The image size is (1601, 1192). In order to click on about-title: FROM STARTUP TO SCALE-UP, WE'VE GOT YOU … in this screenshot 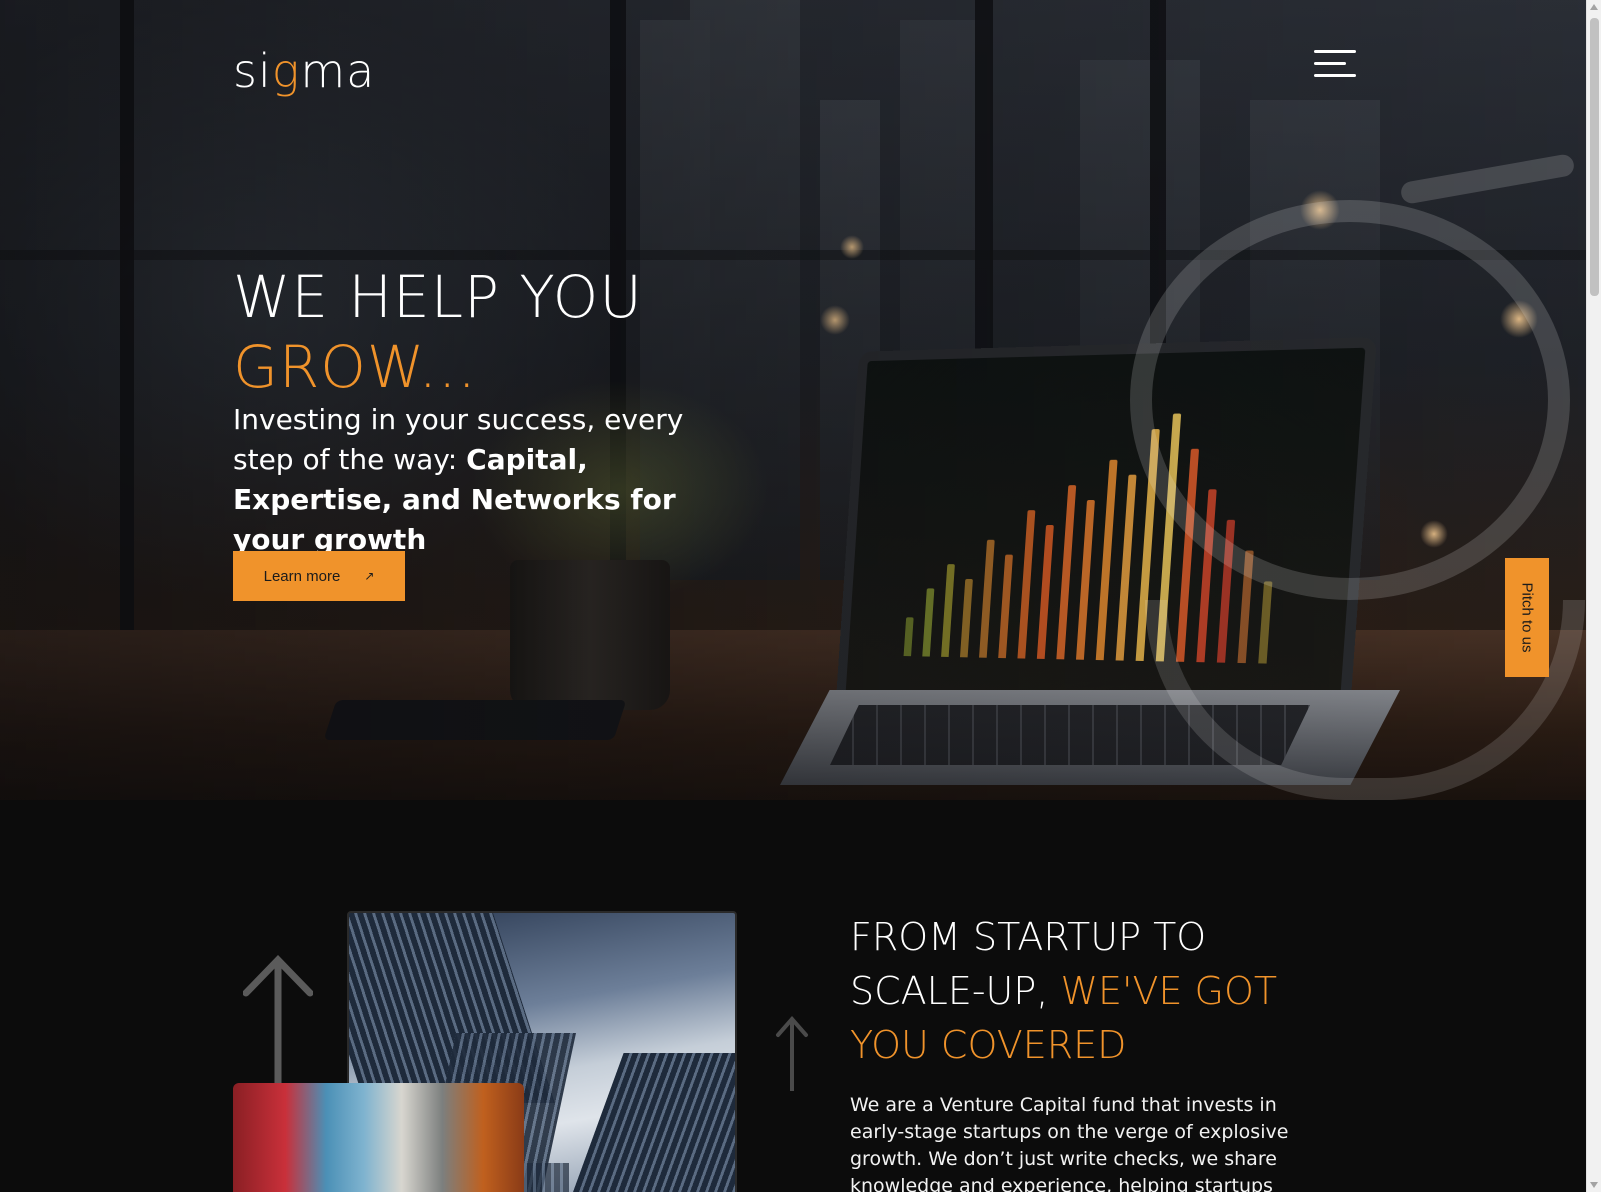, I will do `click(1080, 991)`.